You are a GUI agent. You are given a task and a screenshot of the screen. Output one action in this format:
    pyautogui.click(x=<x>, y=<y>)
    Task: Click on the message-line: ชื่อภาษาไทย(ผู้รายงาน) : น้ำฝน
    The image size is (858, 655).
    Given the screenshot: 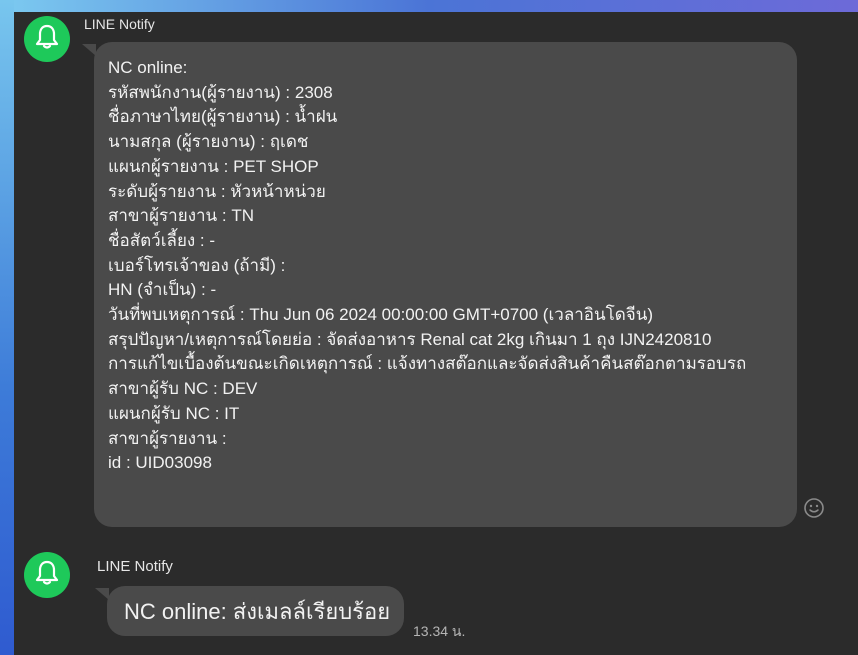 What is the action you would take?
    pyautogui.click(x=223, y=117)
    